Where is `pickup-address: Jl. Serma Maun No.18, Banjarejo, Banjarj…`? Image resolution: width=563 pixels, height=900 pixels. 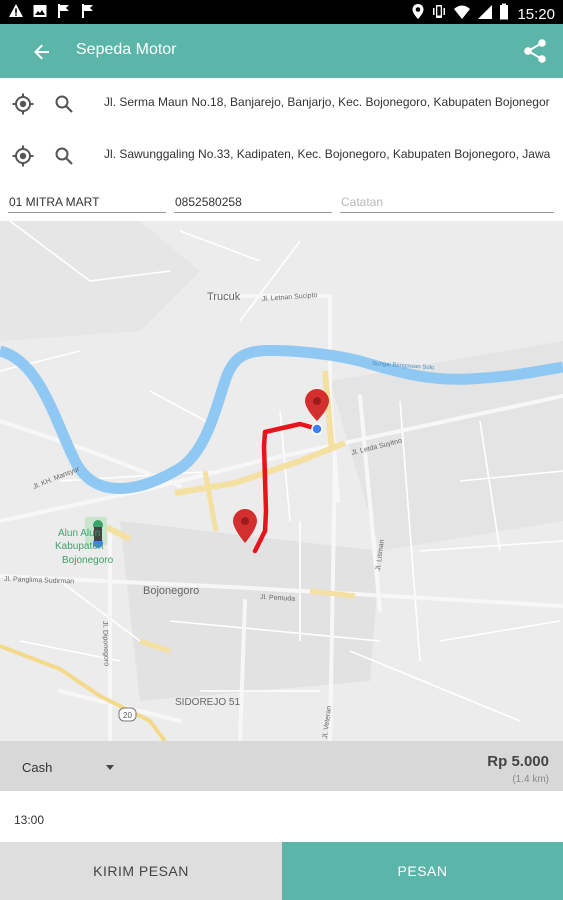
pickup-address: Jl. Serma Maun No.18, Banjarejo, Banjarj… is located at coordinates (327, 102).